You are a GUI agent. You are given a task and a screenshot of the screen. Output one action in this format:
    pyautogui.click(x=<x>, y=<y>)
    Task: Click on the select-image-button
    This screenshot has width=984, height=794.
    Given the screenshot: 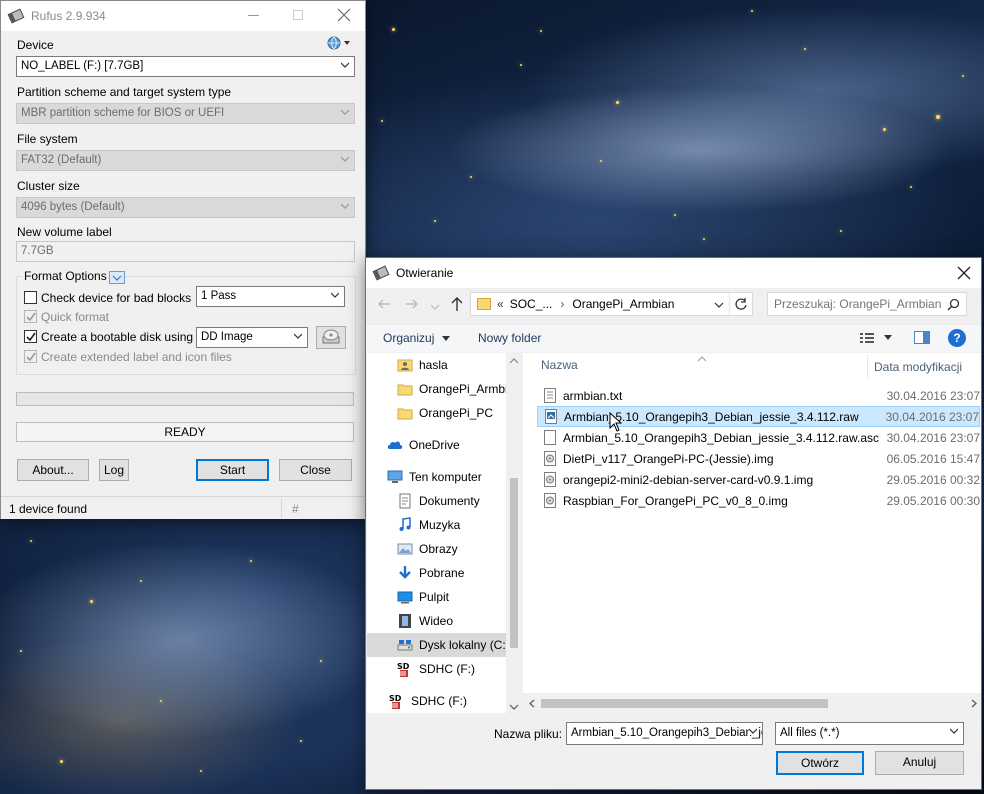 What is the action you would take?
    pyautogui.click(x=331, y=337)
    